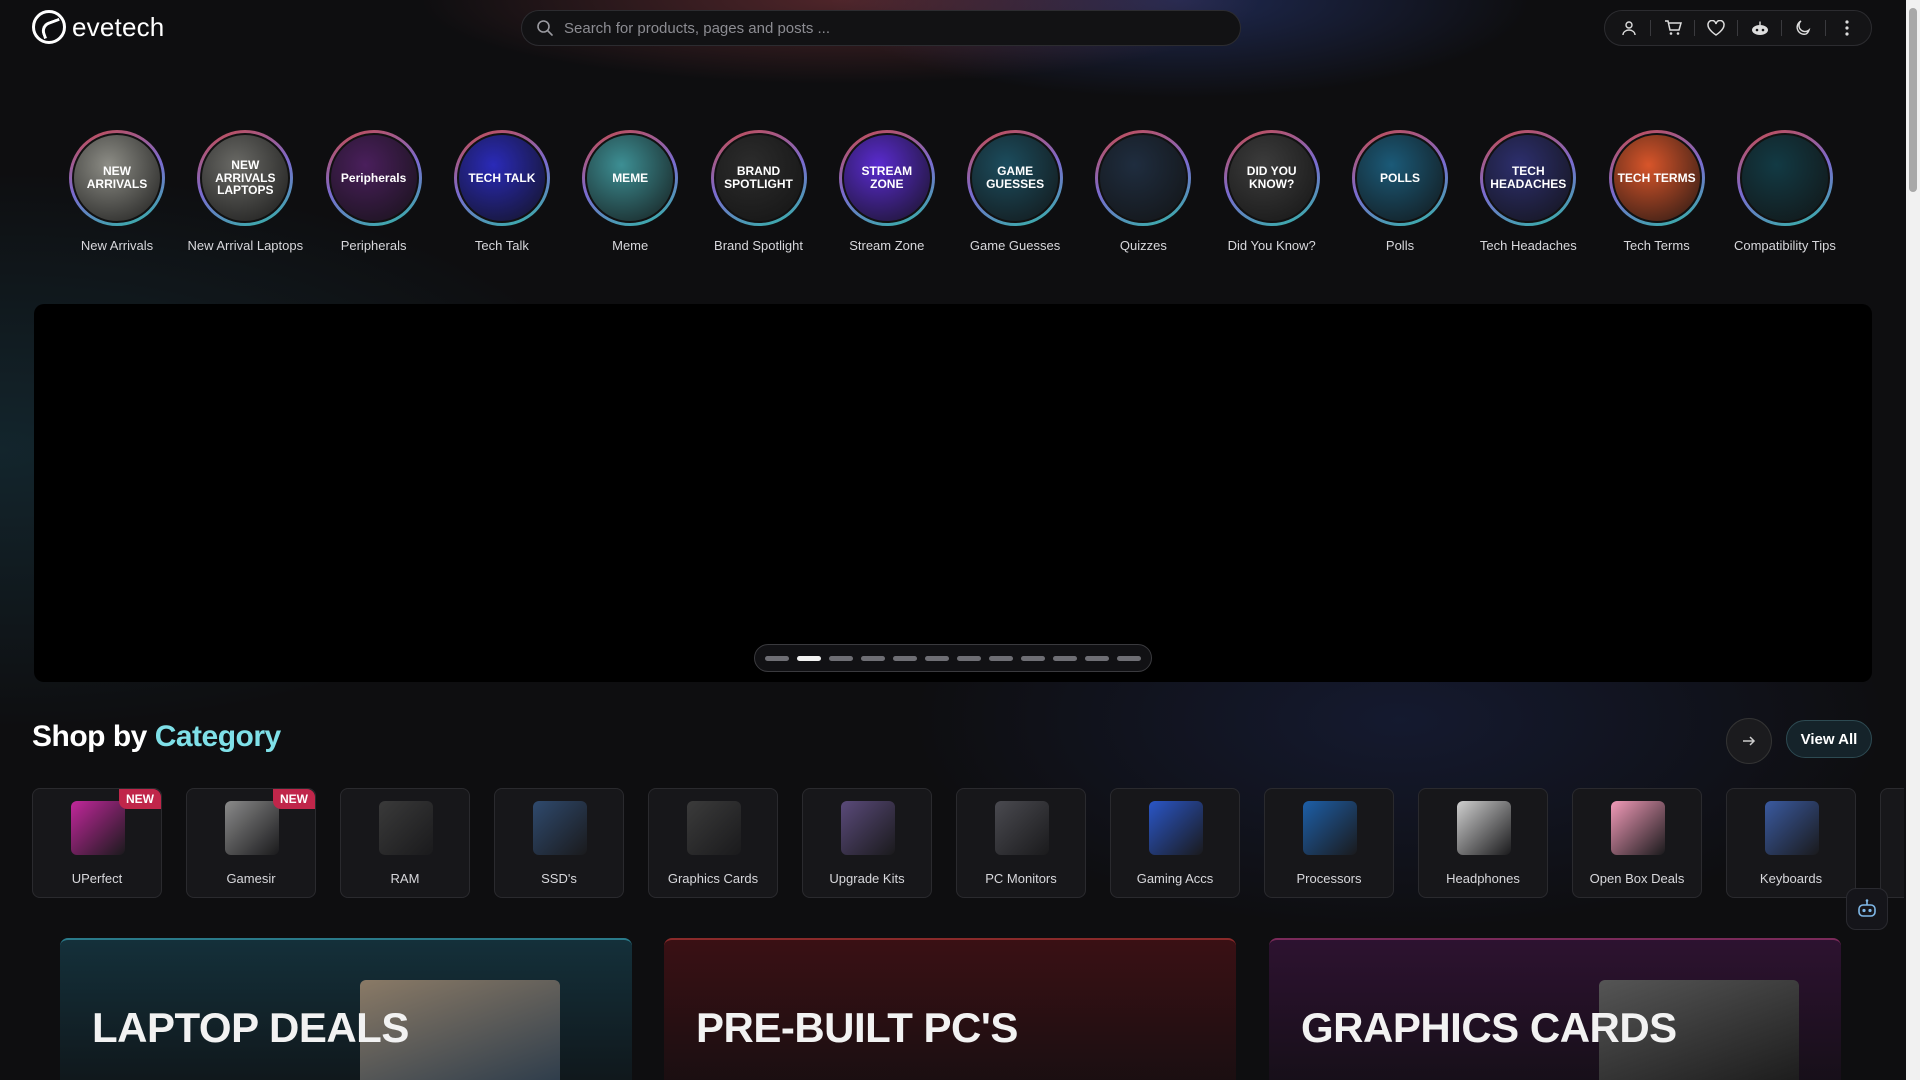  What do you see at coordinates (1143, 245) in the screenshot?
I see `story-label: Quizzes` at bounding box center [1143, 245].